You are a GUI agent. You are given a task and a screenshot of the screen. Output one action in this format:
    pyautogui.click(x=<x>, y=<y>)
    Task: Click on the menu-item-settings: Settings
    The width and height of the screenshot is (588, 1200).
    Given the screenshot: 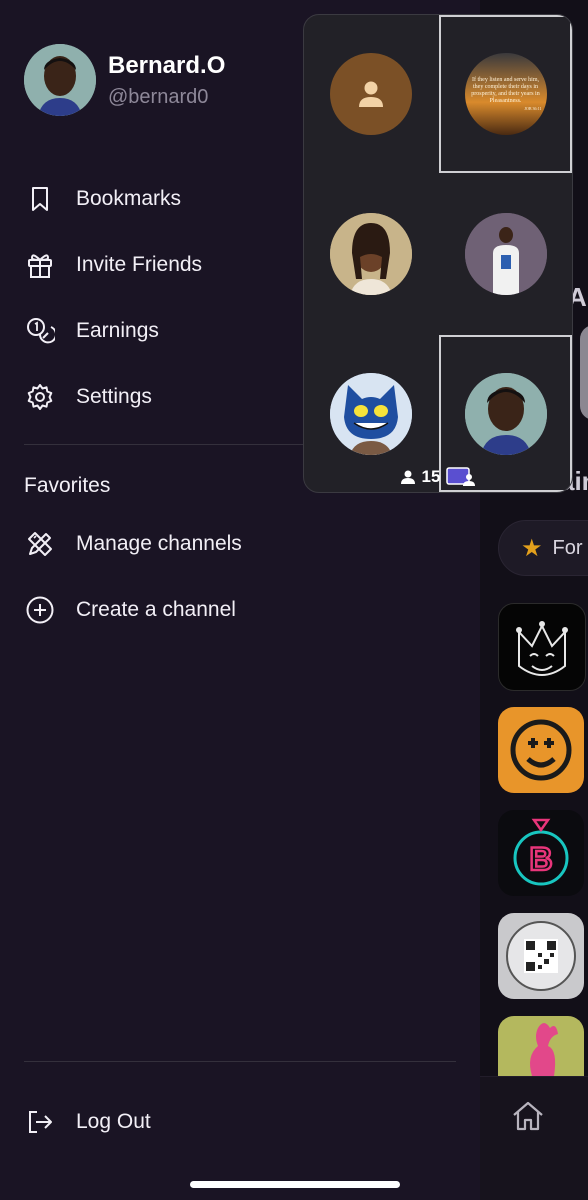 What is the action you would take?
    pyautogui.click(x=113, y=397)
    